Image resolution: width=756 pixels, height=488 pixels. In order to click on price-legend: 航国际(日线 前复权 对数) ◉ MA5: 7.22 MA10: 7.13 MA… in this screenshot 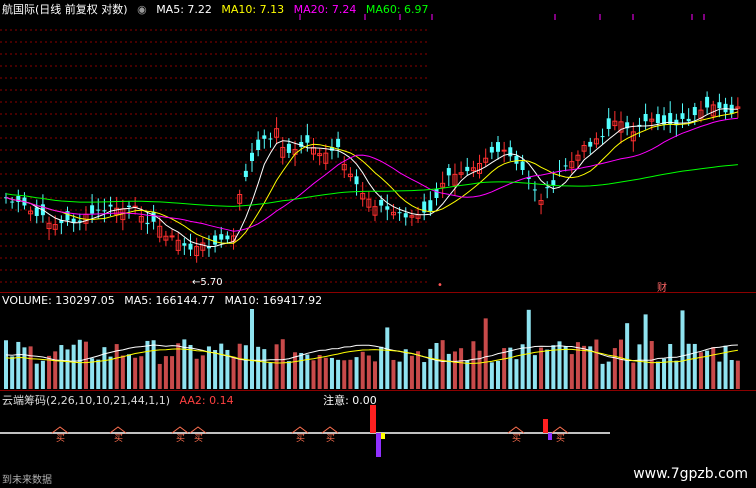, I will do `click(218, 9)`.